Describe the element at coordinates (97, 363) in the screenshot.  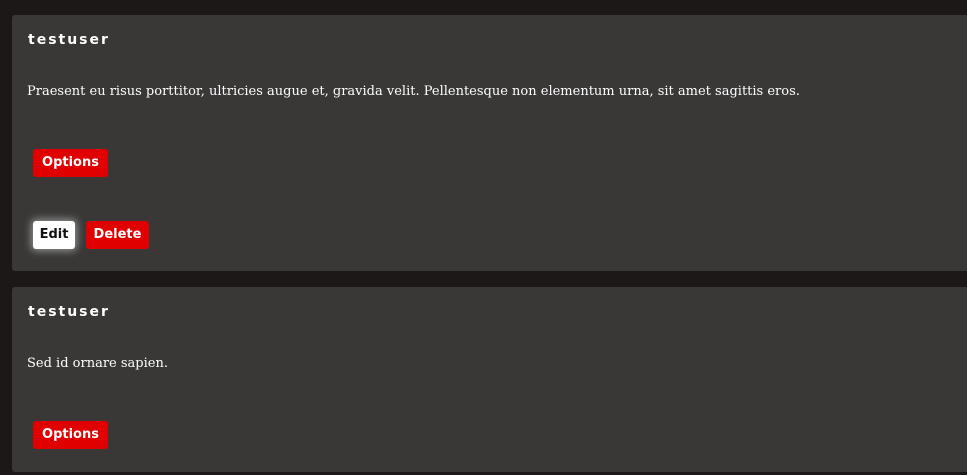
I see `post-body: Sed id ornare sapien.` at that location.